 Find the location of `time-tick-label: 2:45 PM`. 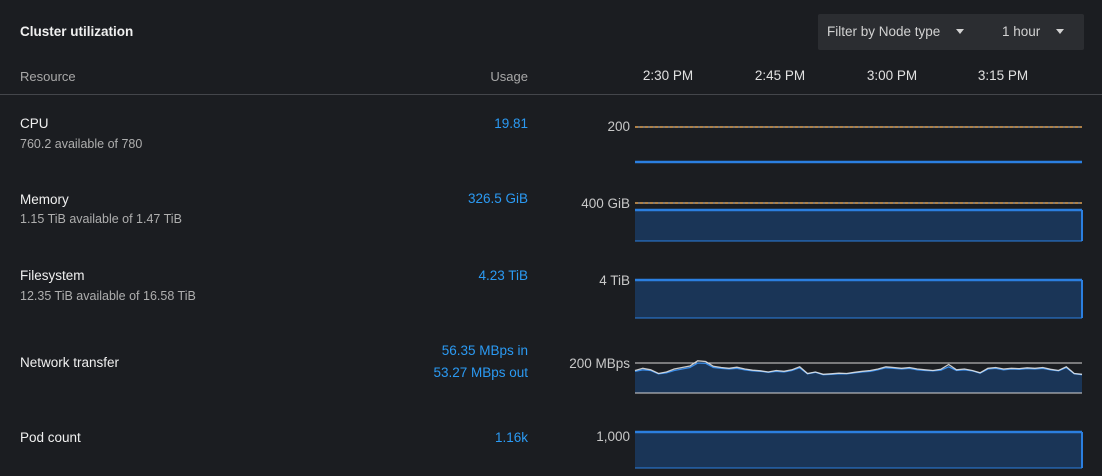

time-tick-label: 2:45 PM is located at coordinates (780, 75).